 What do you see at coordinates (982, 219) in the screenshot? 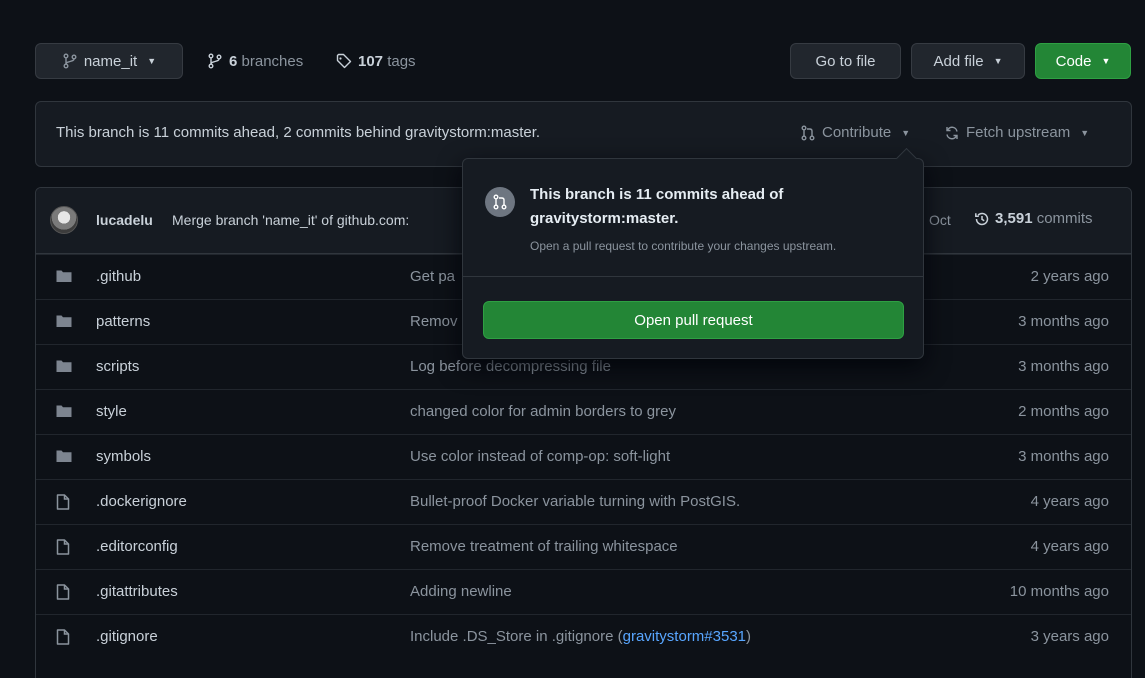
I see `history-icon` at bounding box center [982, 219].